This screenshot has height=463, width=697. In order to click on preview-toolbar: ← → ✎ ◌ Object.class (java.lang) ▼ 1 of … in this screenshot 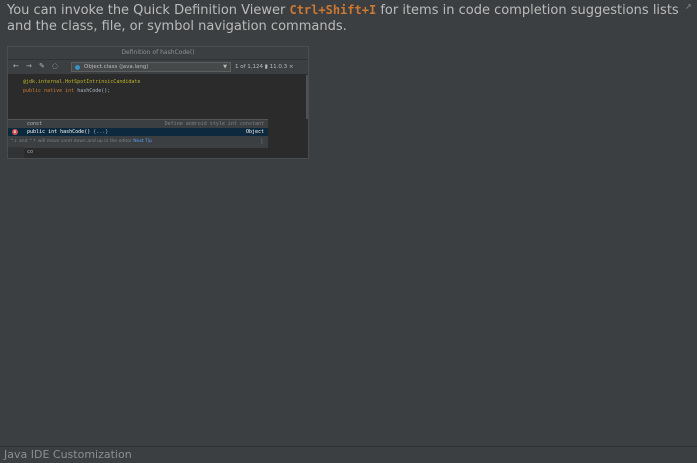, I will do `click(158, 67)`.